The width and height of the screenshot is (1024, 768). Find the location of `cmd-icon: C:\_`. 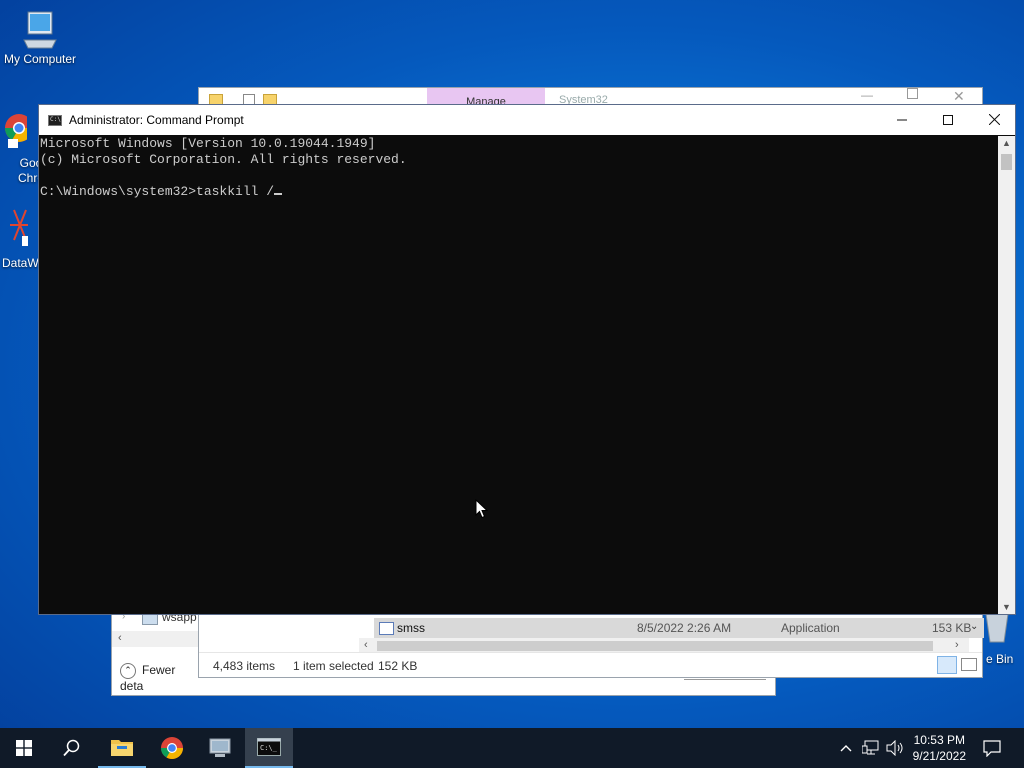

cmd-icon: C:\_ is located at coordinates (269, 747).